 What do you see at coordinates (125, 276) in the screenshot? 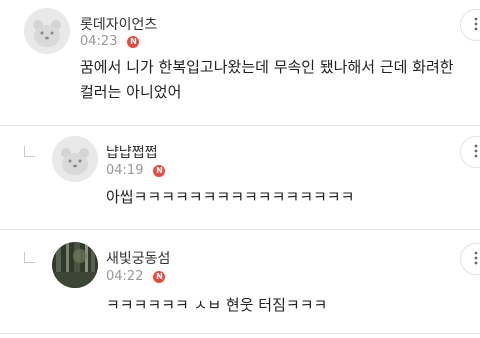
I see `timestamp: 04:22` at bounding box center [125, 276].